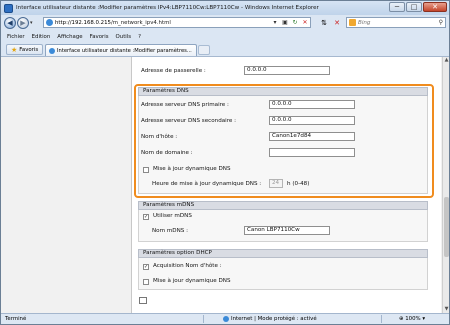 The height and width of the screenshot is (325, 450). What do you see at coordinates (396, 22) in the screenshot?
I see `search-input: Bing ⚲` at bounding box center [396, 22].